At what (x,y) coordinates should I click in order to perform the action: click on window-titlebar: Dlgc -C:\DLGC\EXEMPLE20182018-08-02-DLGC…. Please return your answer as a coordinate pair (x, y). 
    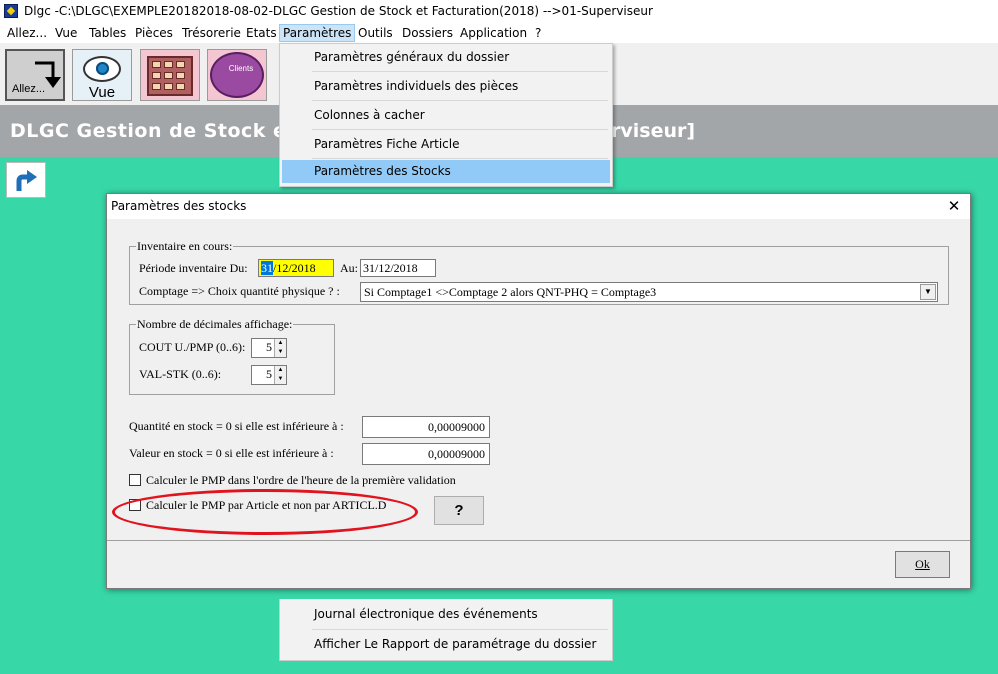
    Looking at the image, I should click on (499, 11).